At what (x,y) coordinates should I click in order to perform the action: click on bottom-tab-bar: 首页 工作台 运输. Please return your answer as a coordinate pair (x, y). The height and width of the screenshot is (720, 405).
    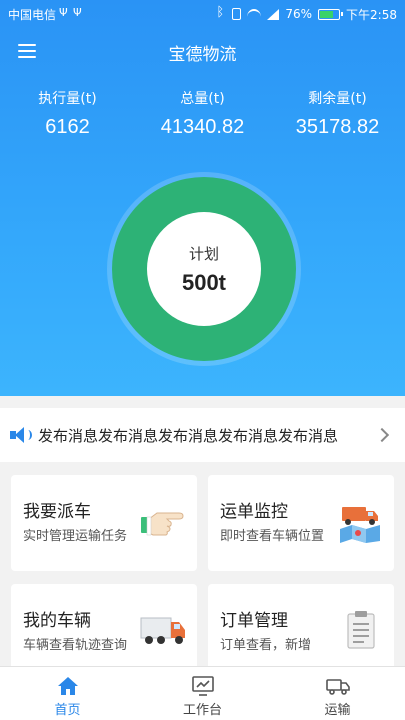
    Looking at the image, I should click on (202, 693).